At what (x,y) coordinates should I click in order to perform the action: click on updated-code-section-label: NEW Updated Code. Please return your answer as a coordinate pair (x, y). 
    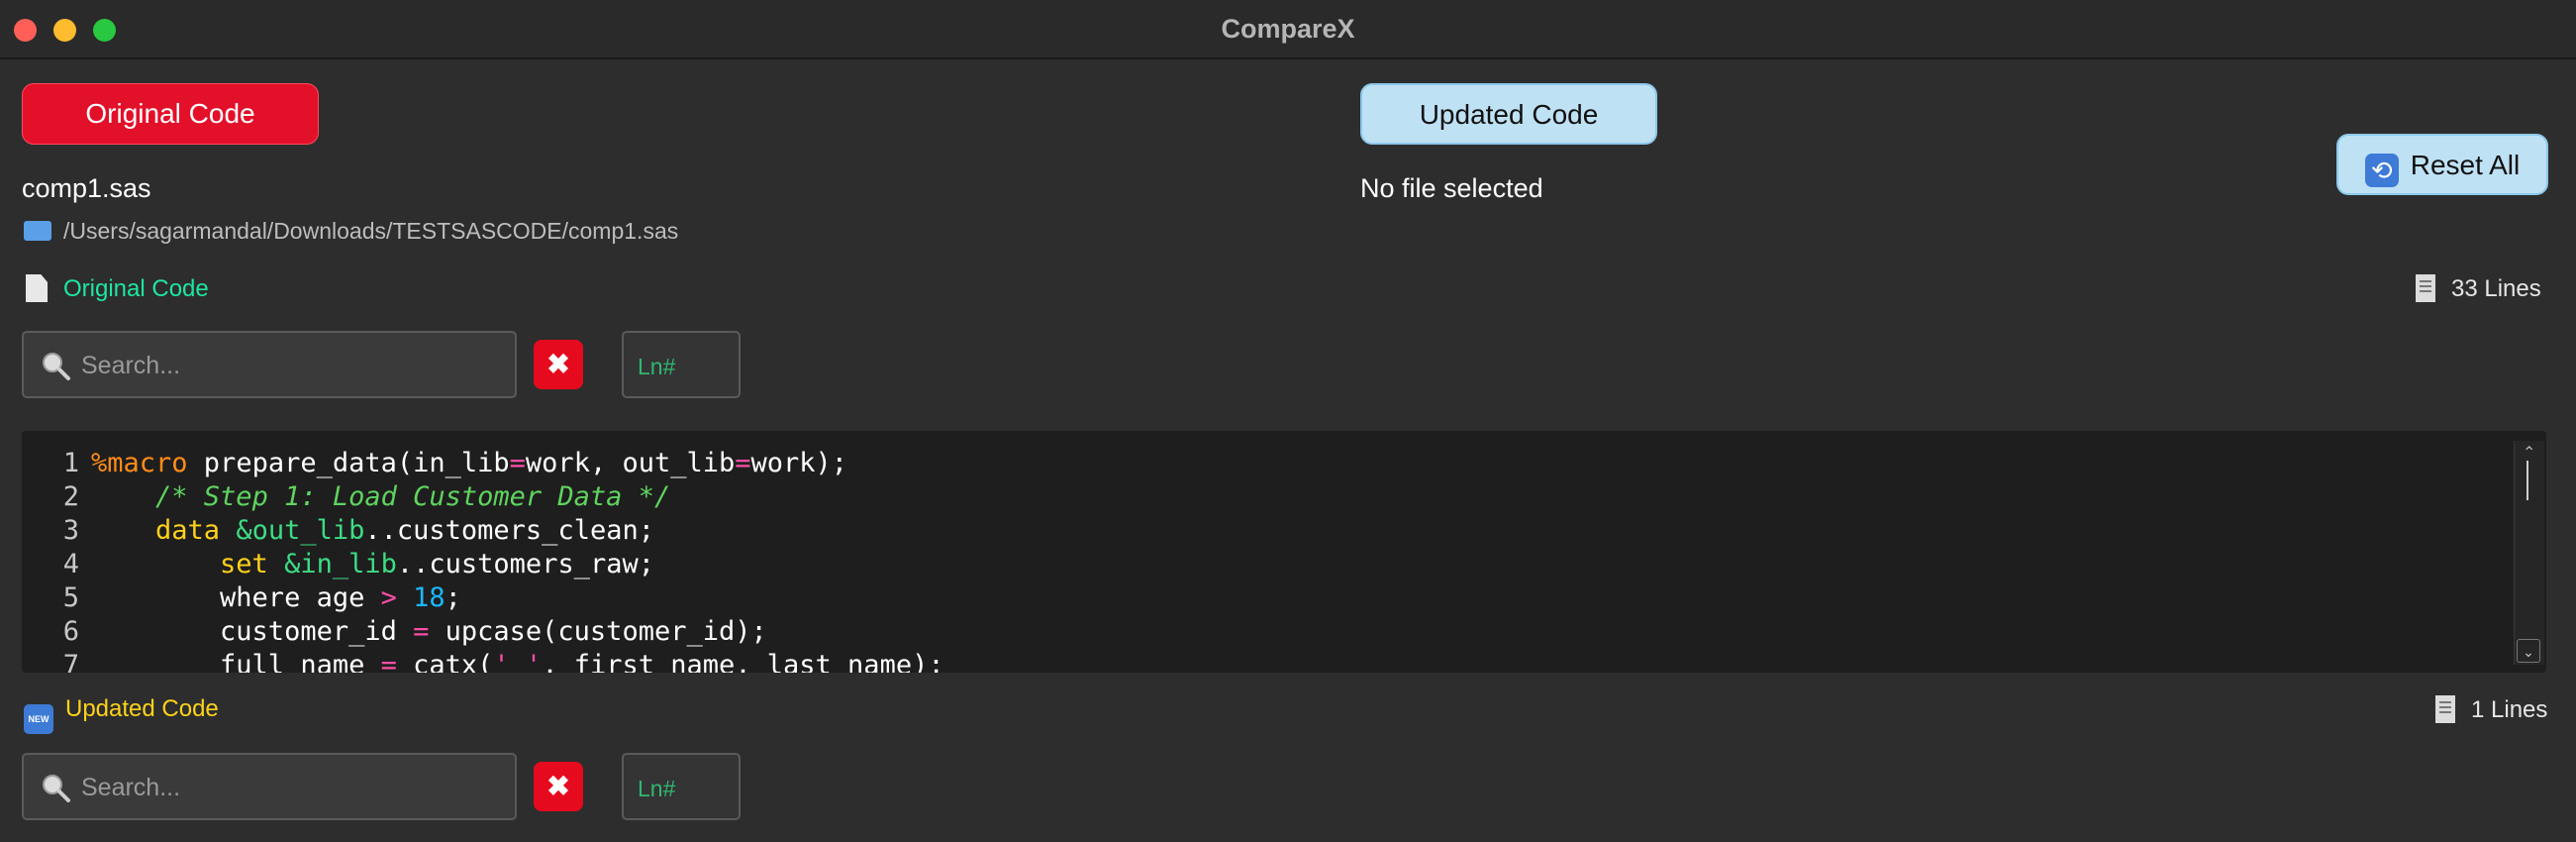
    Looking at the image, I should click on (122, 714).